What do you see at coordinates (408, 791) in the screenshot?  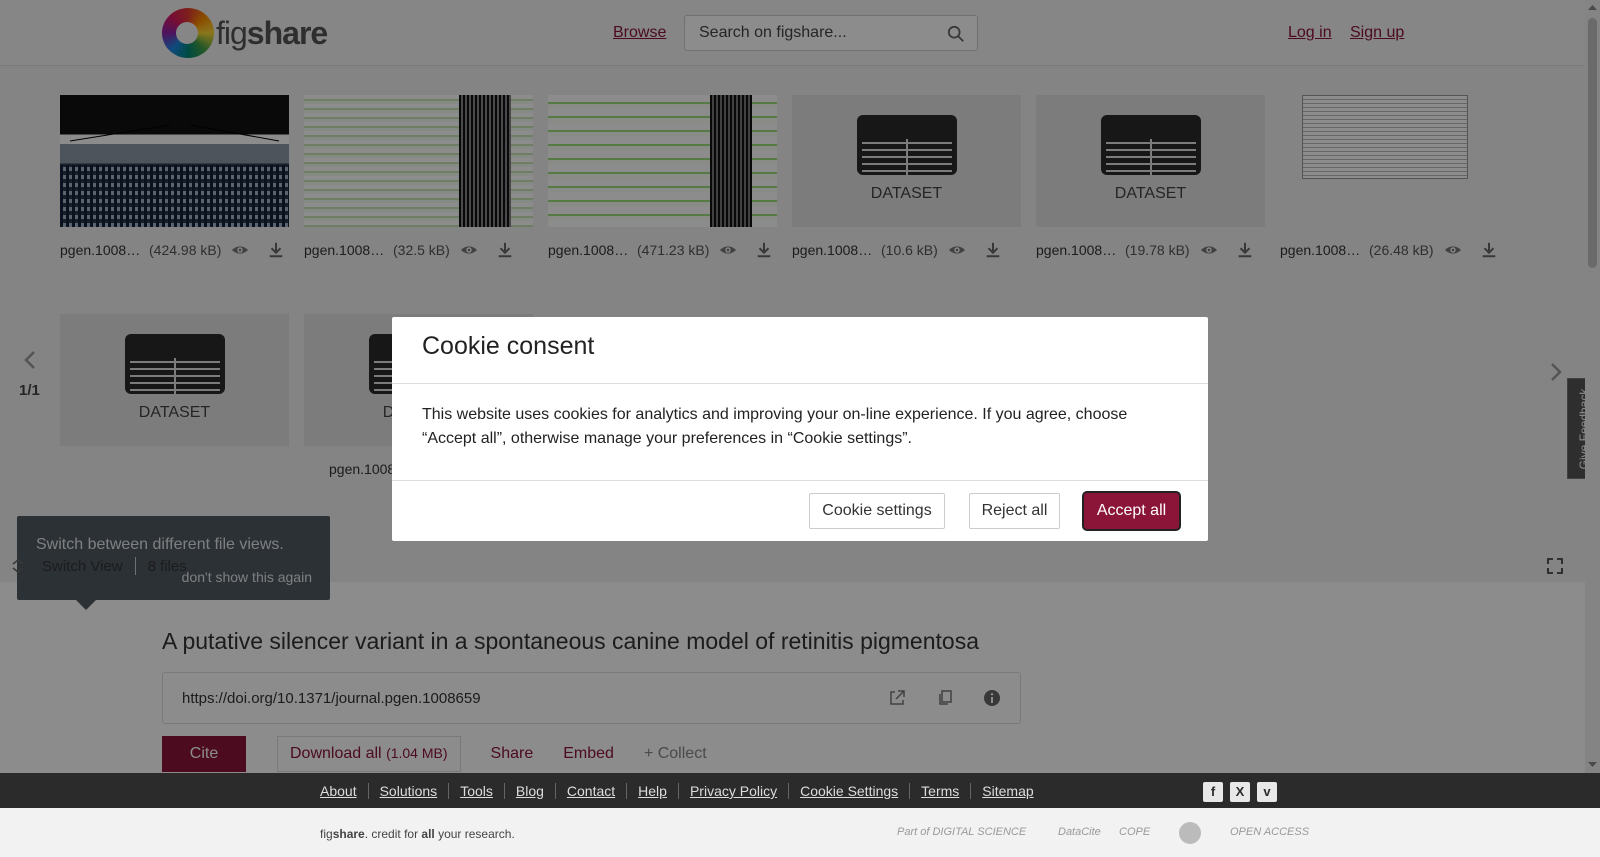 I see `footer-link-solutions: Solutions` at bounding box center [408, 791].